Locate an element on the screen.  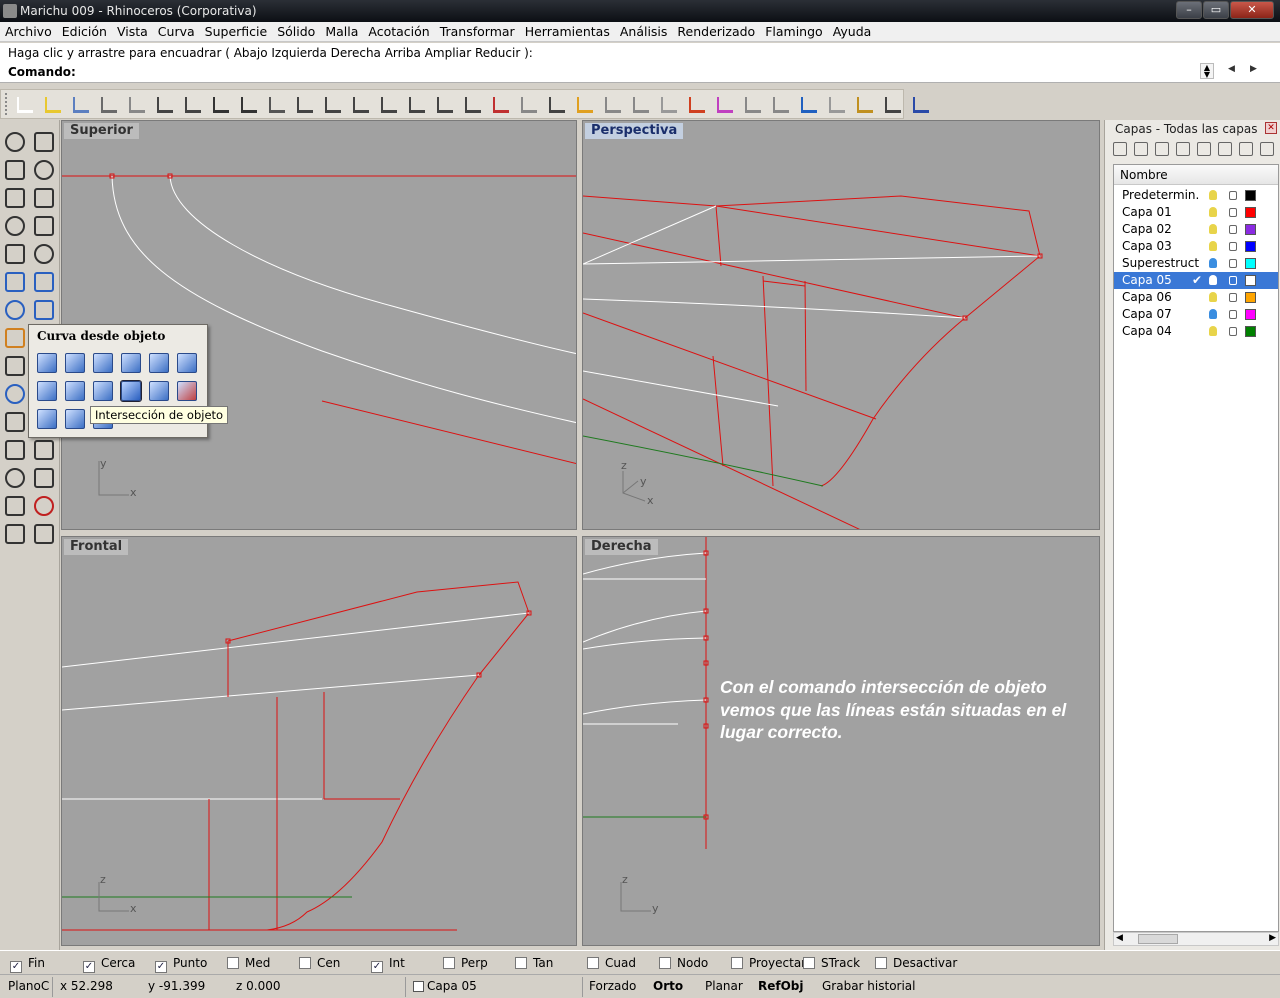
viewport-label-perspectiva: Perspectiva is located at coordinates (634, 131).